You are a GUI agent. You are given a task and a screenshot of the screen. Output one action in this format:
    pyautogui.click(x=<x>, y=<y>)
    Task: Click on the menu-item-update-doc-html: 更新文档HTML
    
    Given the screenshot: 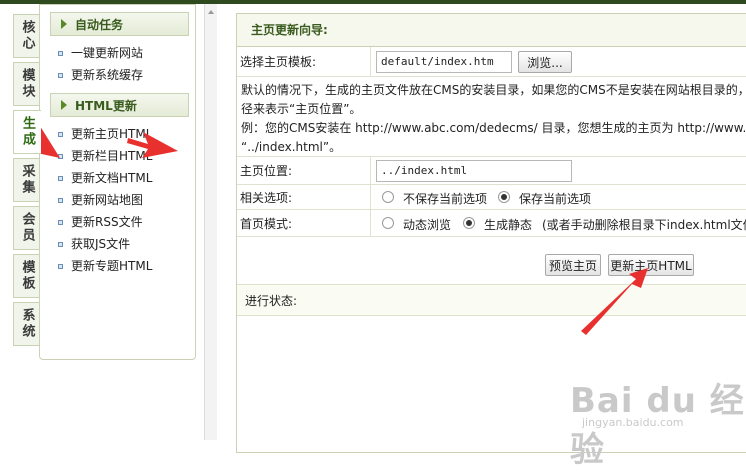 What is the action you would take?
    pyautogui.click(x=117, y=178)
    